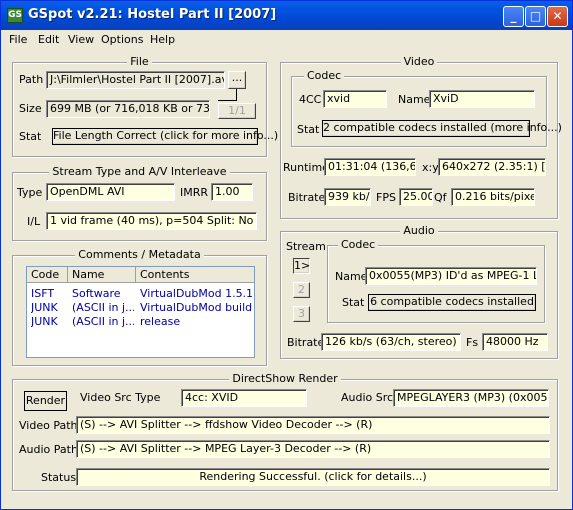 The image size is (573, 510). What do you see at coordinates (139, 254) in the screenshot?
I see `comments-group-title: Comments / Metadata` at bounding box center [139, 254].